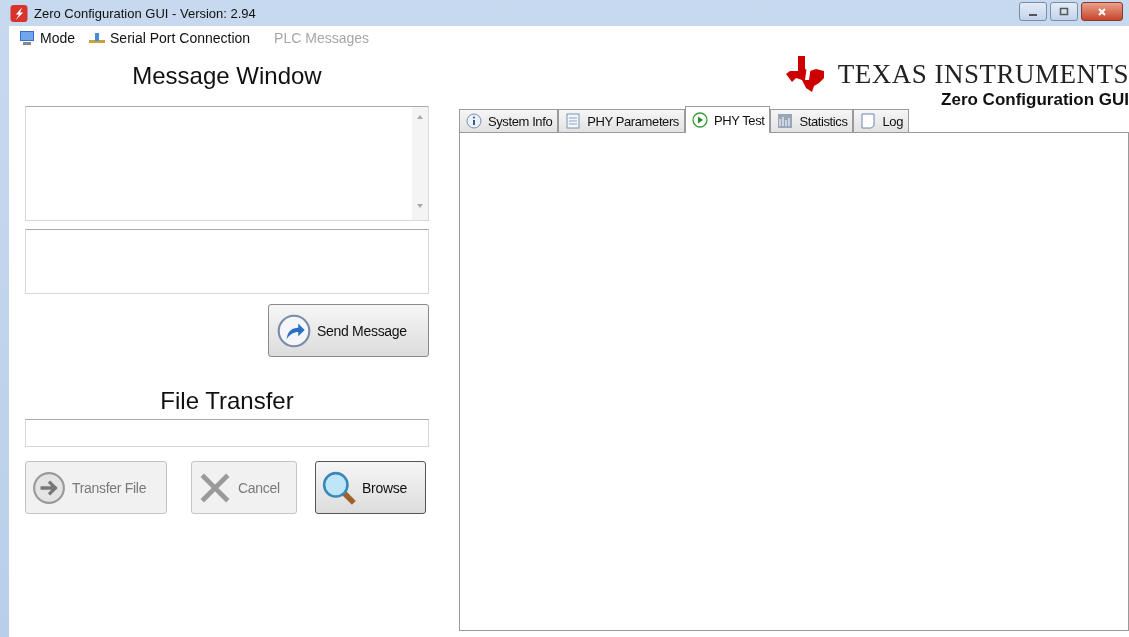  I want to click on app-subtitle: Zero Configuration GUI, so click(1035, 100).